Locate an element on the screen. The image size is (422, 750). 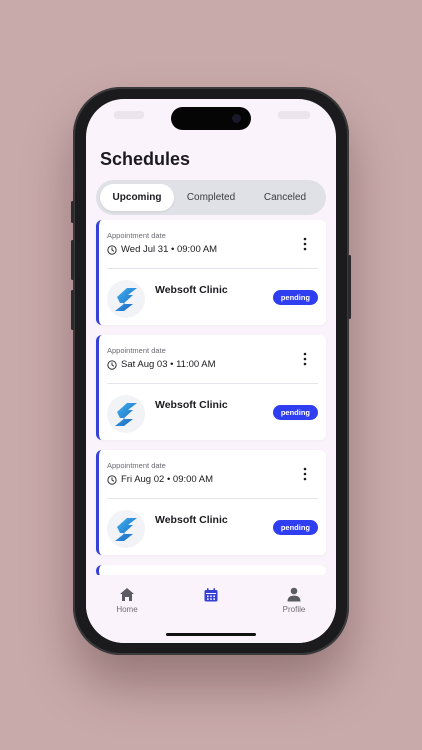
tab-canceled: Canceled is located at coordinates (285, 197).